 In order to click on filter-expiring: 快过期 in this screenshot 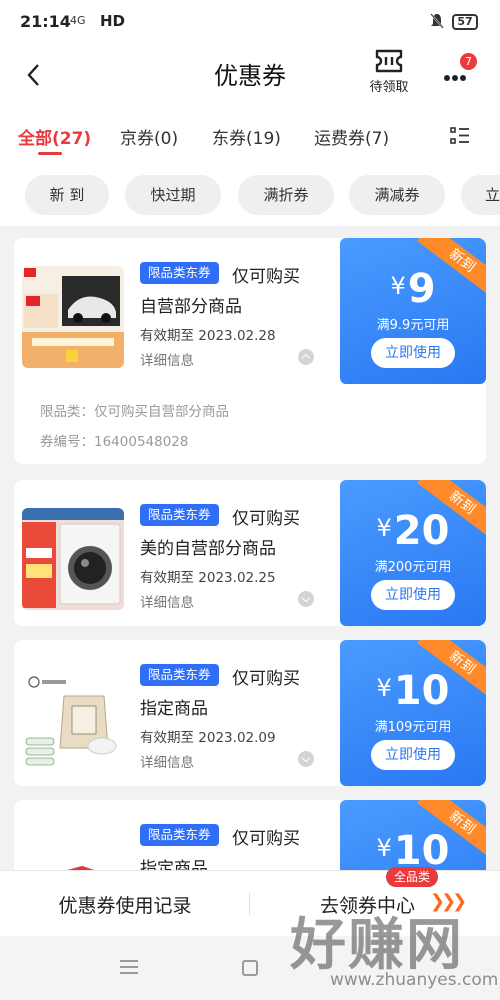, I will do `click(173, 195)`.